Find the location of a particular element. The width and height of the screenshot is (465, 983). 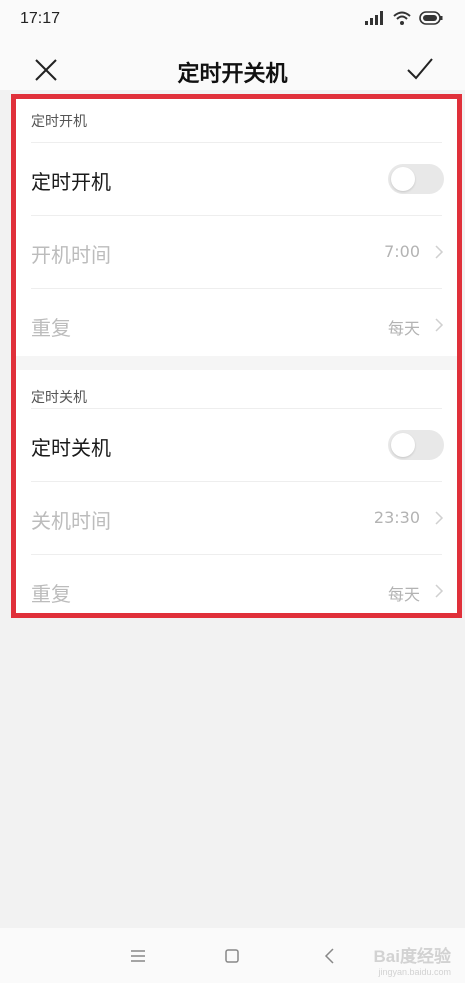

section-label: 定时开机 is located at coordinates (59, 122).